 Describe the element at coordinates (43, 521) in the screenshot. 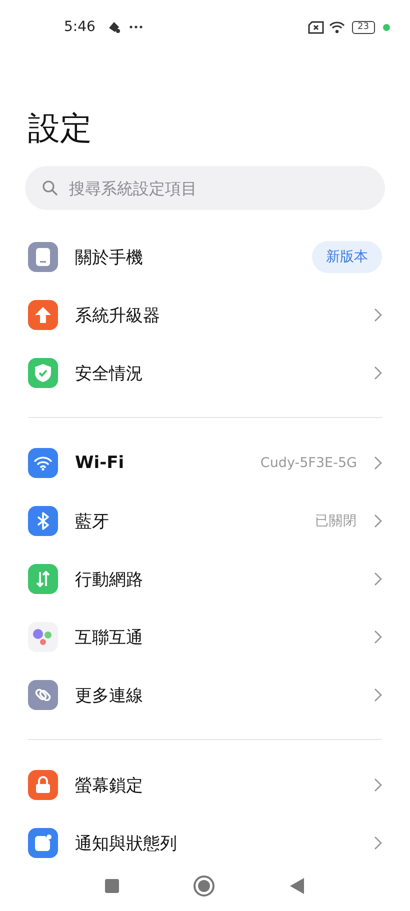

I see `bluetooth-icon` at that location.